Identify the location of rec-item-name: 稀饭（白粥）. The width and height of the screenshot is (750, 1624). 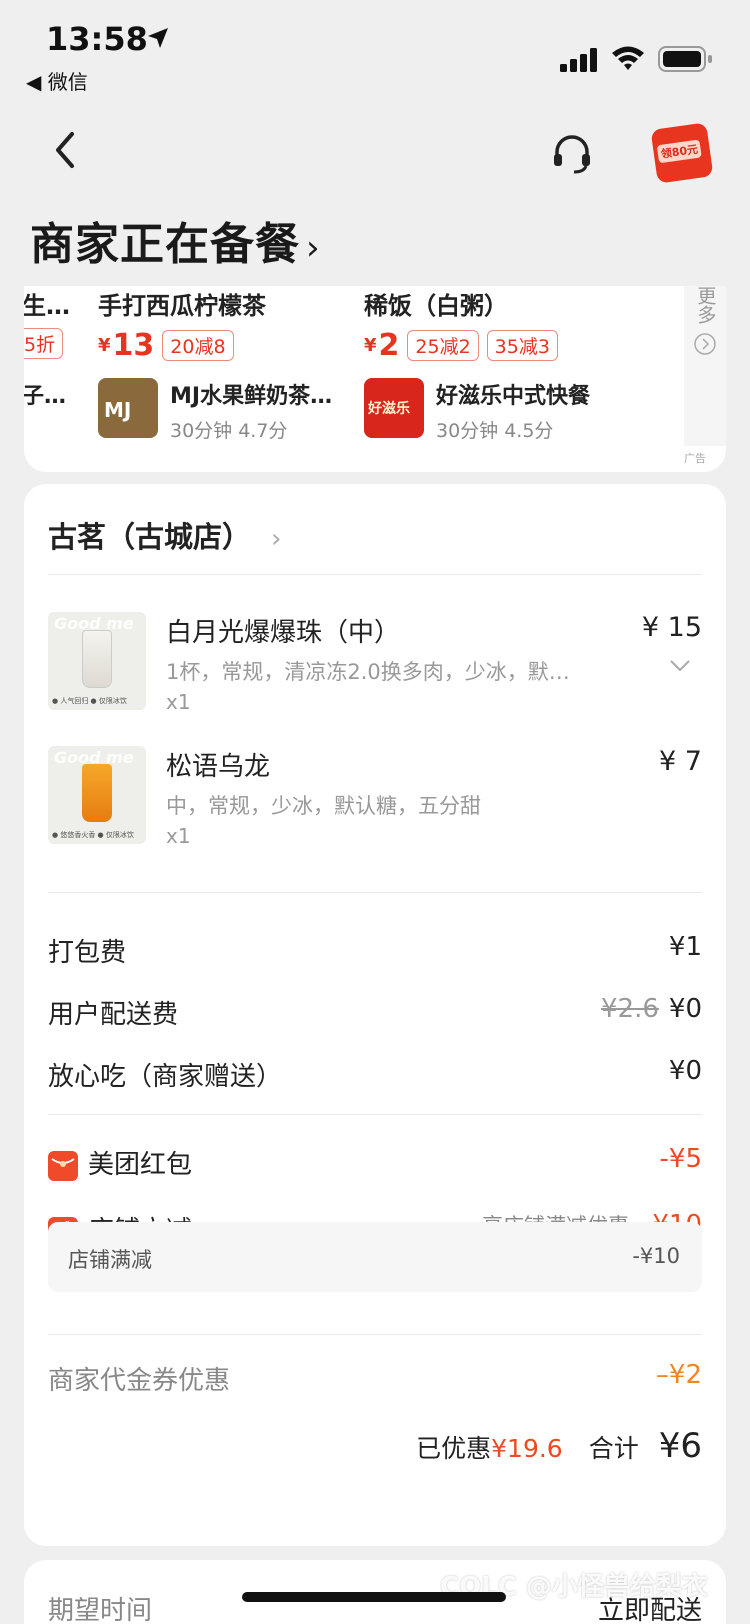
(436, 306).